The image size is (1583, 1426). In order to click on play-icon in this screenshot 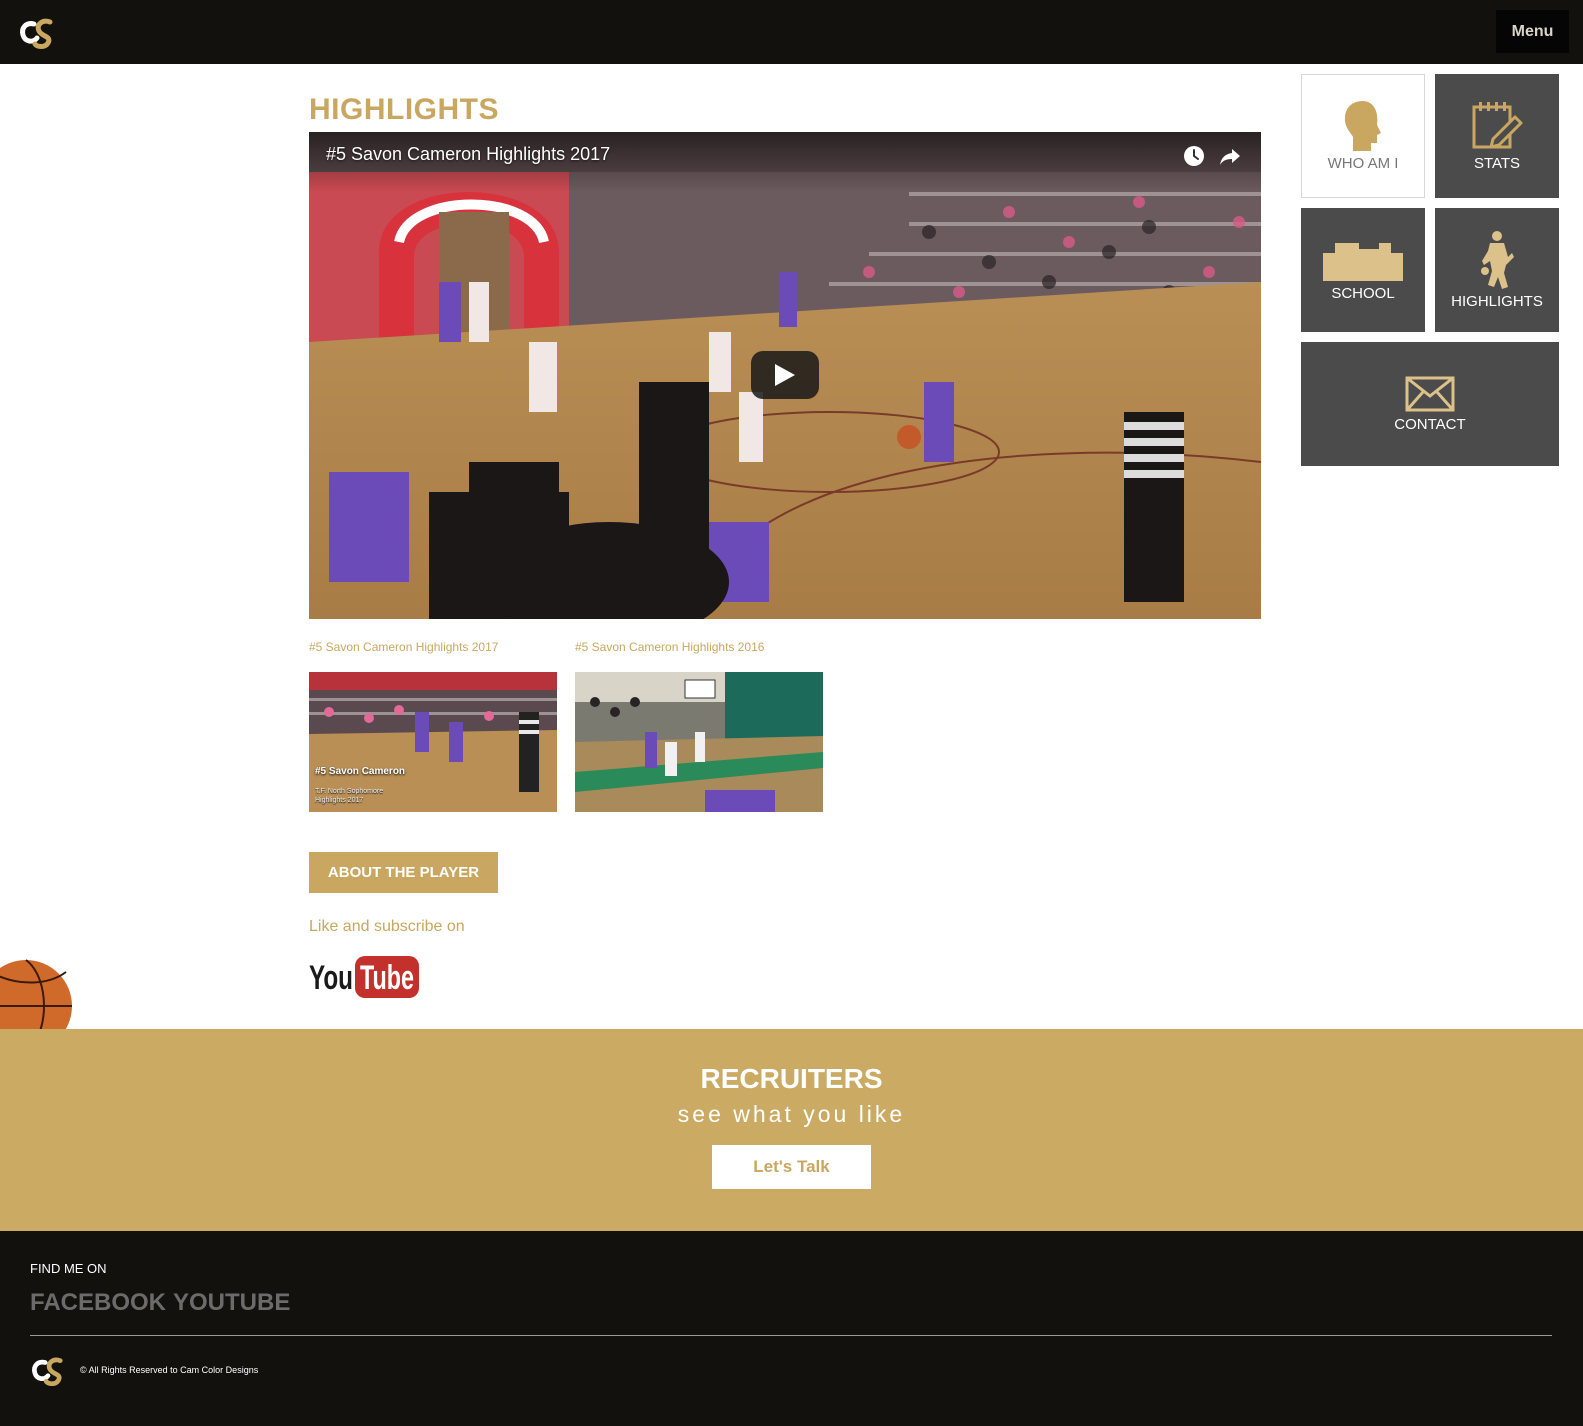, I will do `click(785, 375)`.